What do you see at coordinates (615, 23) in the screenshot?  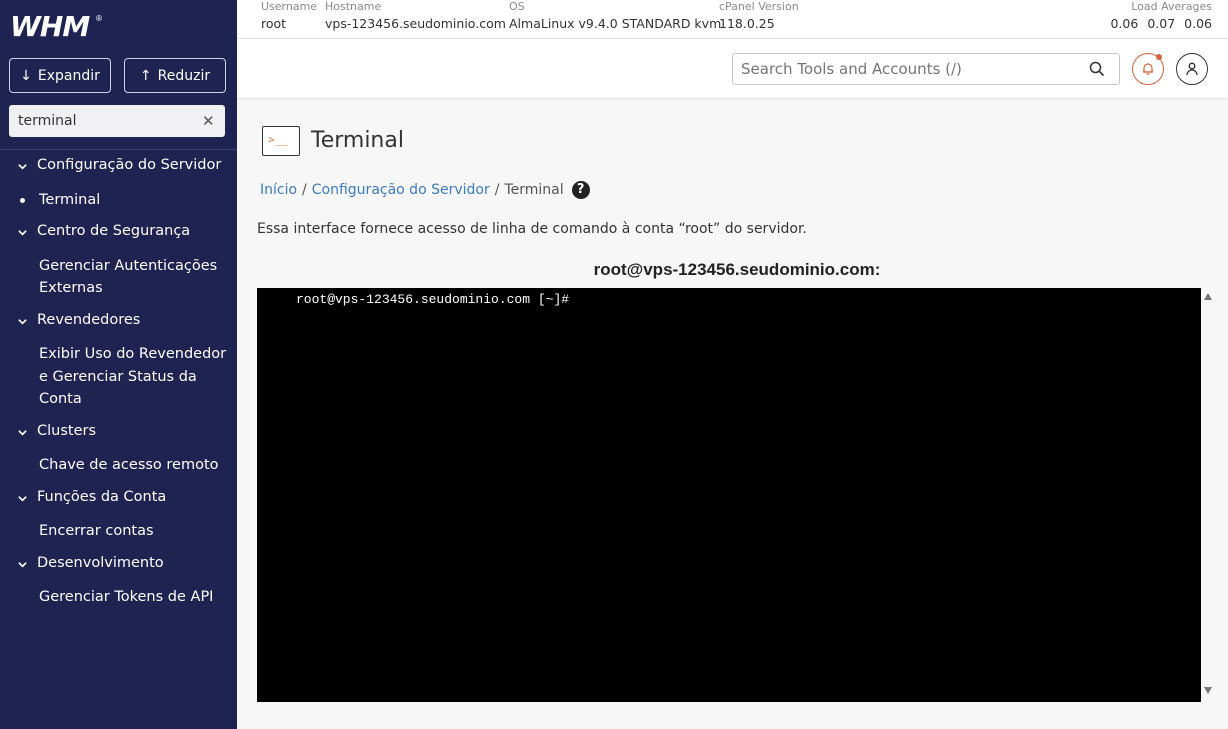 I see `os-value: AlmaLinux v9.4.0 STANDARD kvm` at bounding box center [615, 23].